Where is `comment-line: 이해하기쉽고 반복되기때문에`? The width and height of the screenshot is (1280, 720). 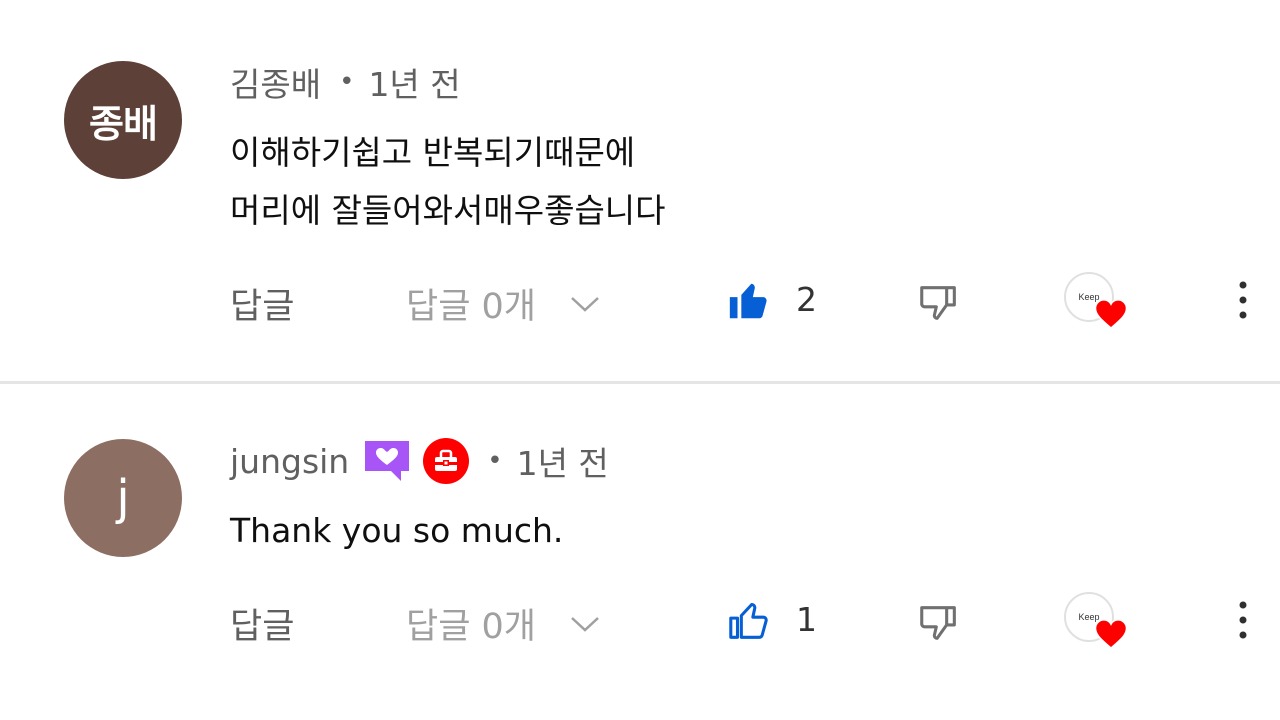
comment-line: 이해하기쉽고 반복되기때문에 is located at coordinates (433, 152).